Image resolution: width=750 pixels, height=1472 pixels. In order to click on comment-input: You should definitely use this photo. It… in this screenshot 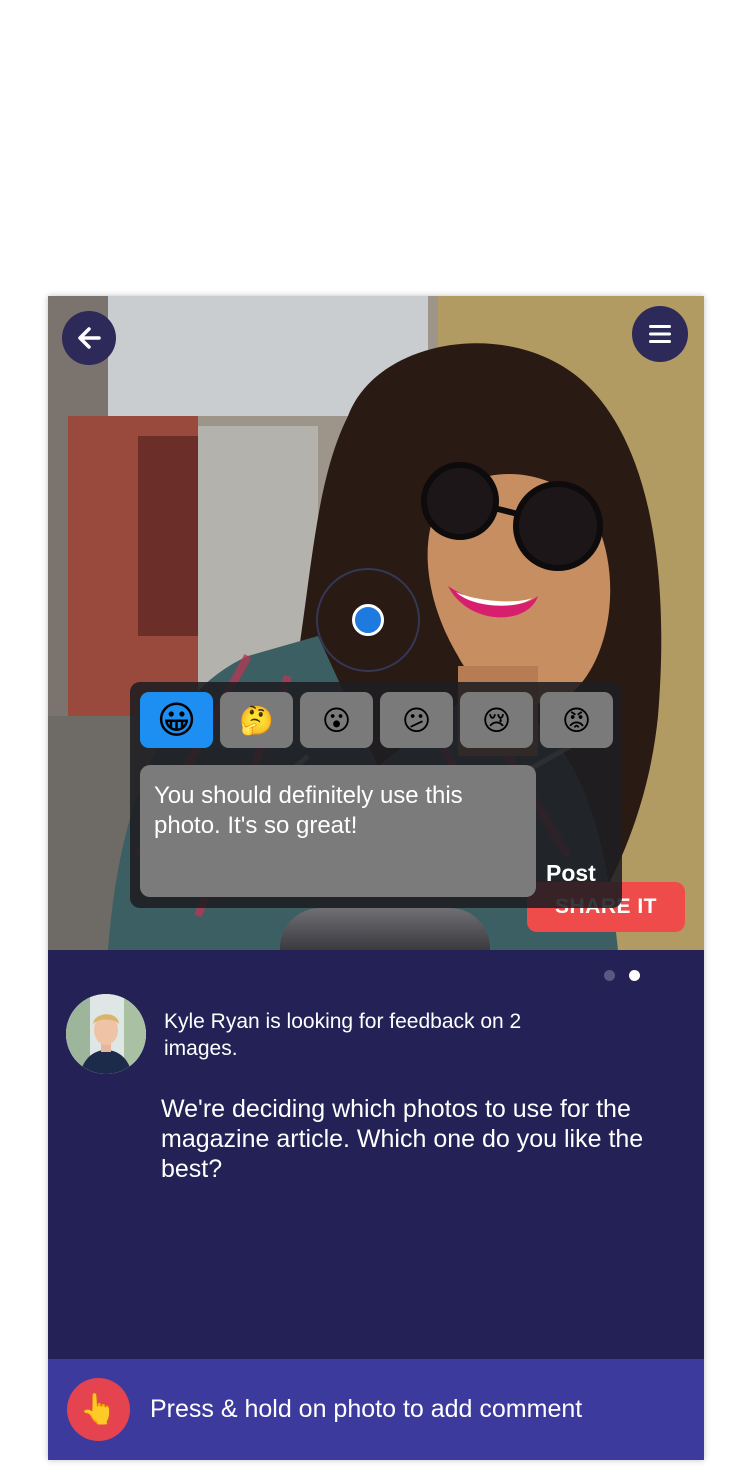, I will do `click(338, 831)`.